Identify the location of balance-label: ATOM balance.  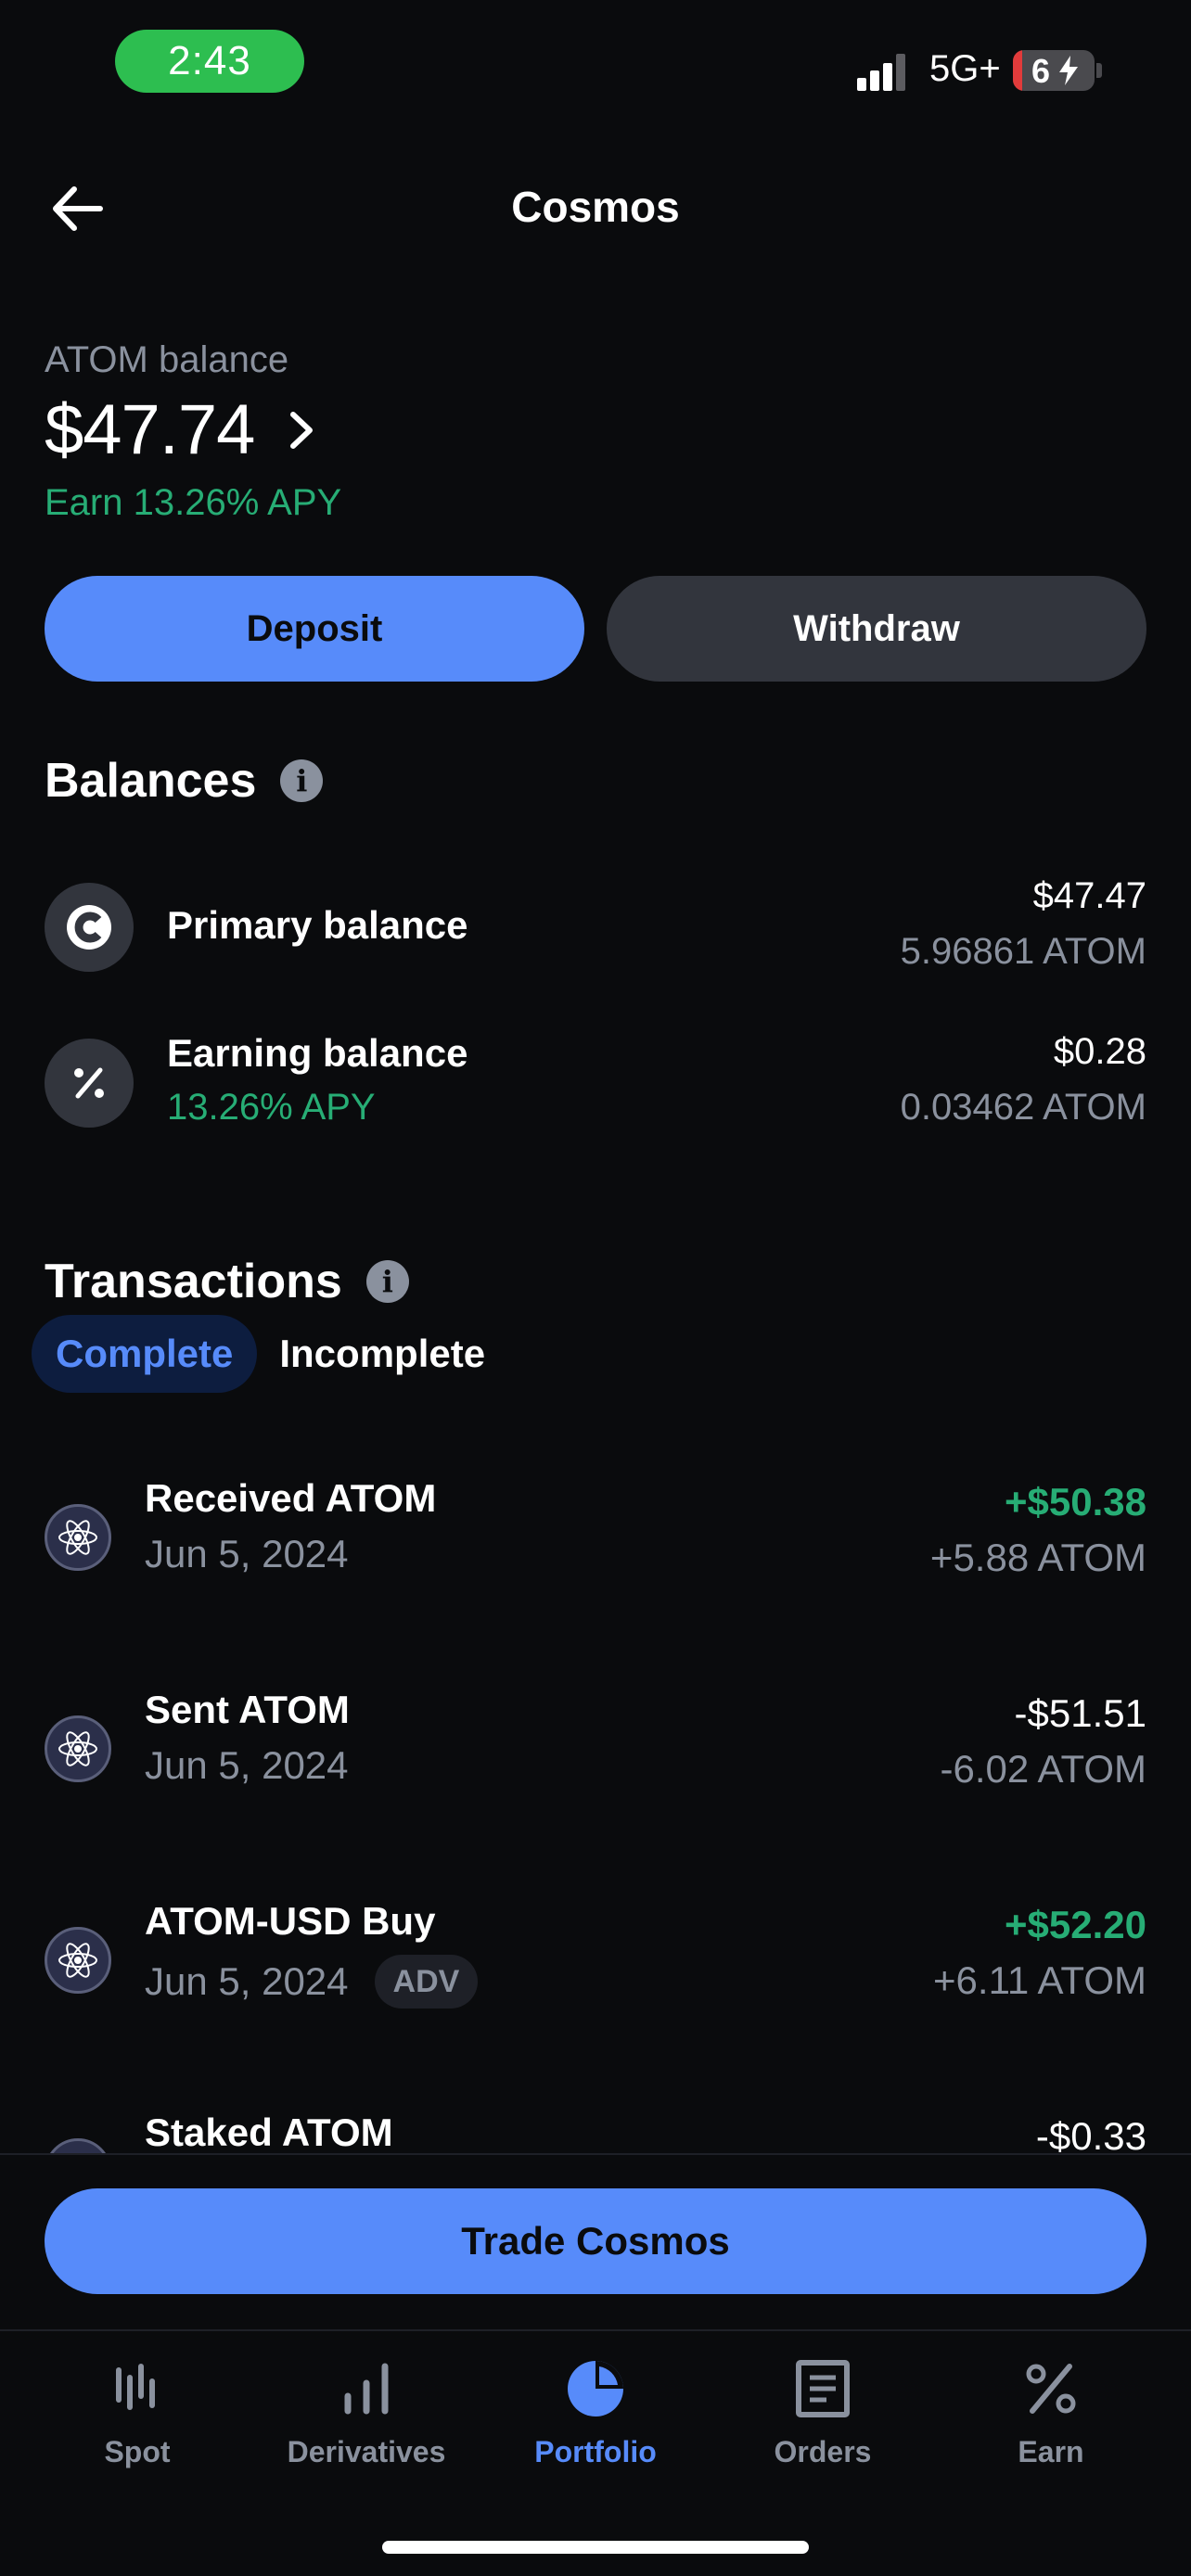
(167, 359).